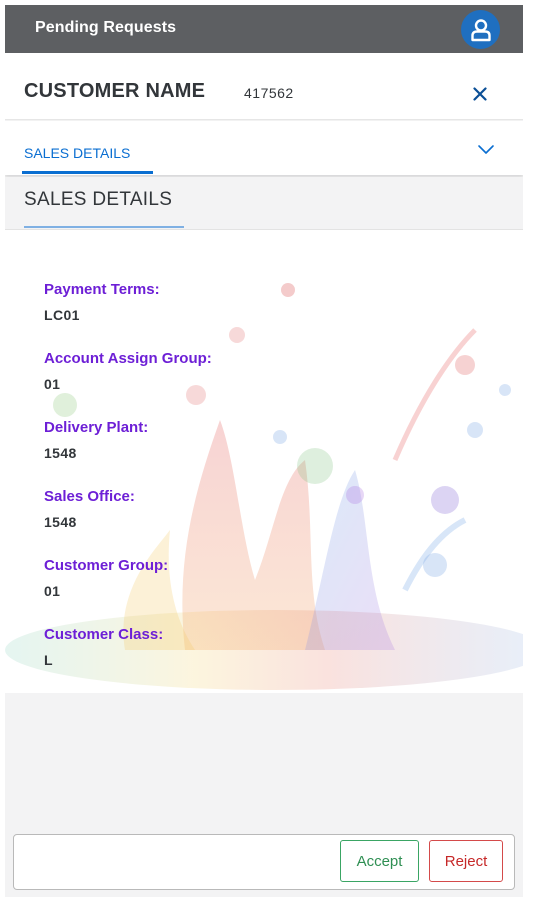 This screenshot has width=538, height=900. What do you see at coordinates (264, 29) in the screenshot?
I see `shell-header: Pending Requests` at bounding box center [264, 29].